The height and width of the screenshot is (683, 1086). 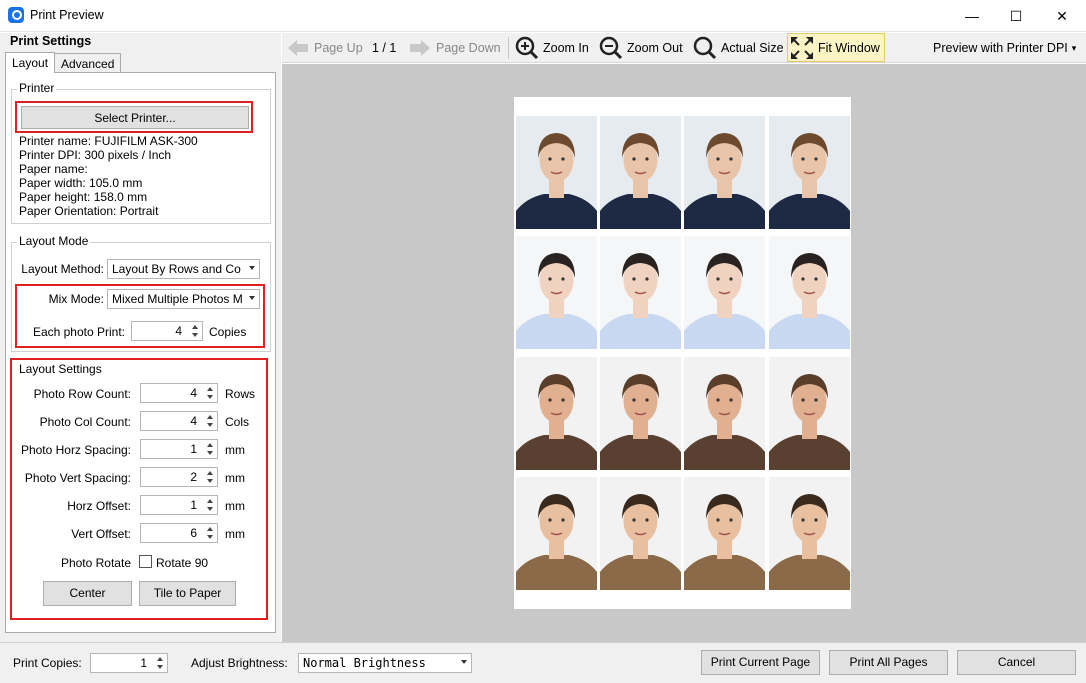 I want to click on print-copies-stepper: 1, so click(x=129, y=663).